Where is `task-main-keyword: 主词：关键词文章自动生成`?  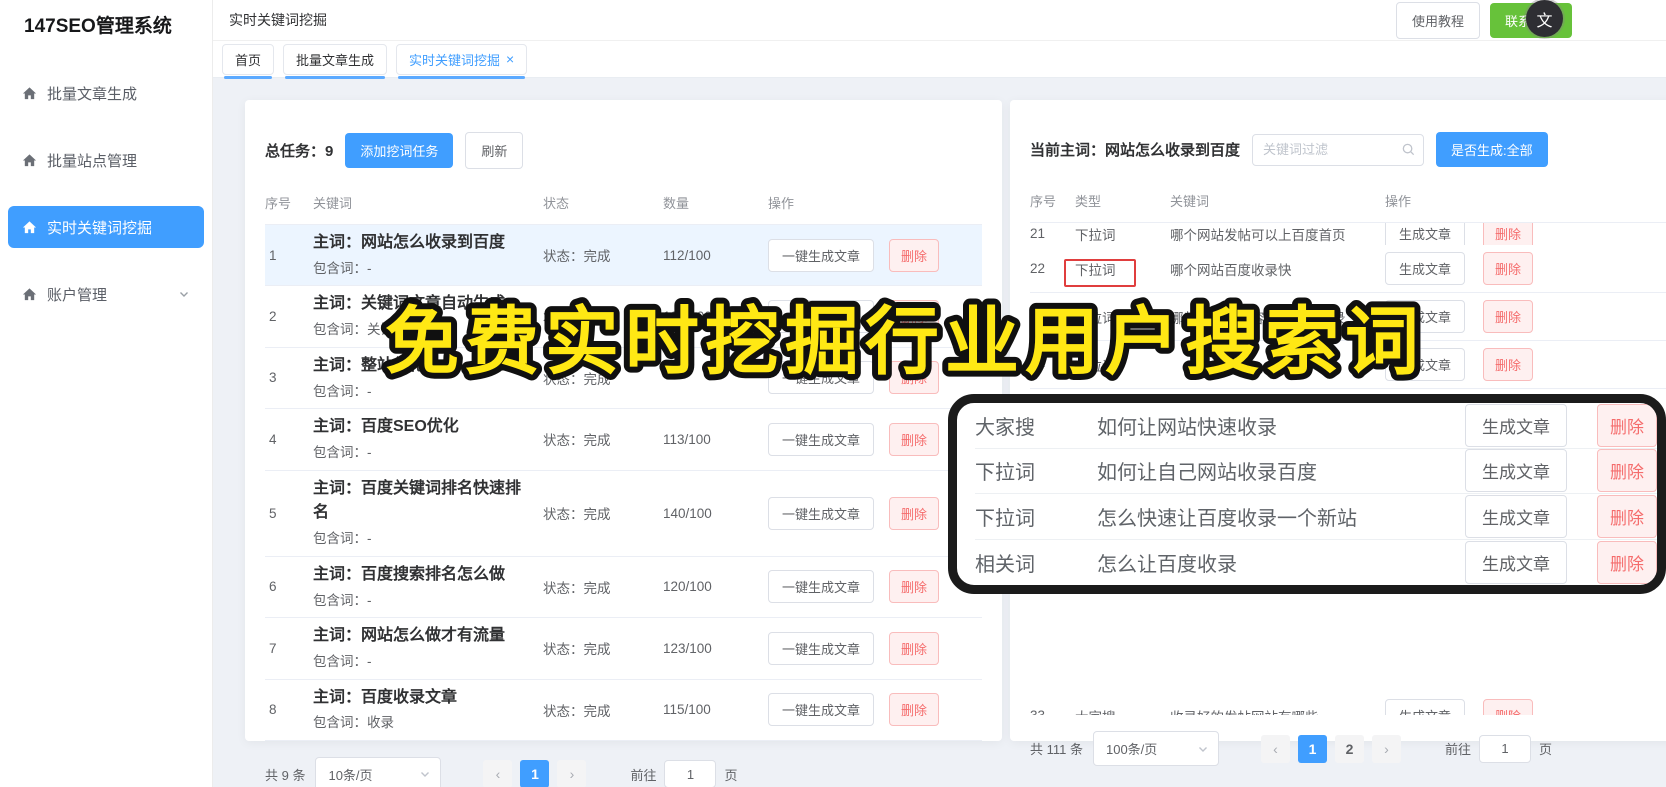
task-main-keyword: 主词：关键词文章自动生成 is located at coordinates (409, 304).